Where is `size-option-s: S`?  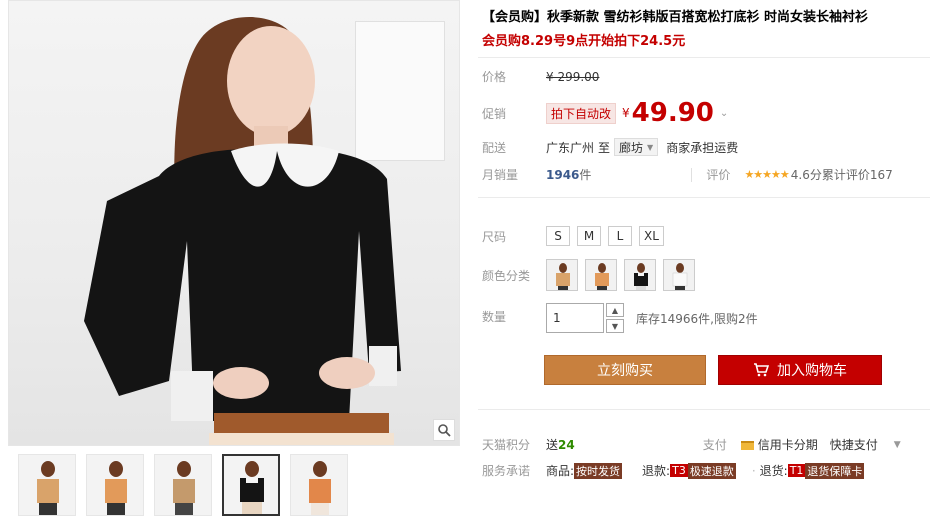
size-option-s: S is located at coordinates (558, 236).